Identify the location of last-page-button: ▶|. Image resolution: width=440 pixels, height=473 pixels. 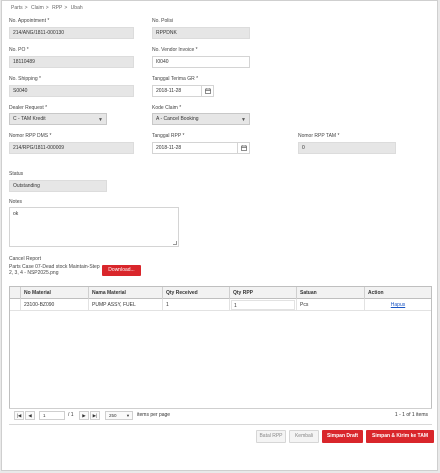
(95, 415).